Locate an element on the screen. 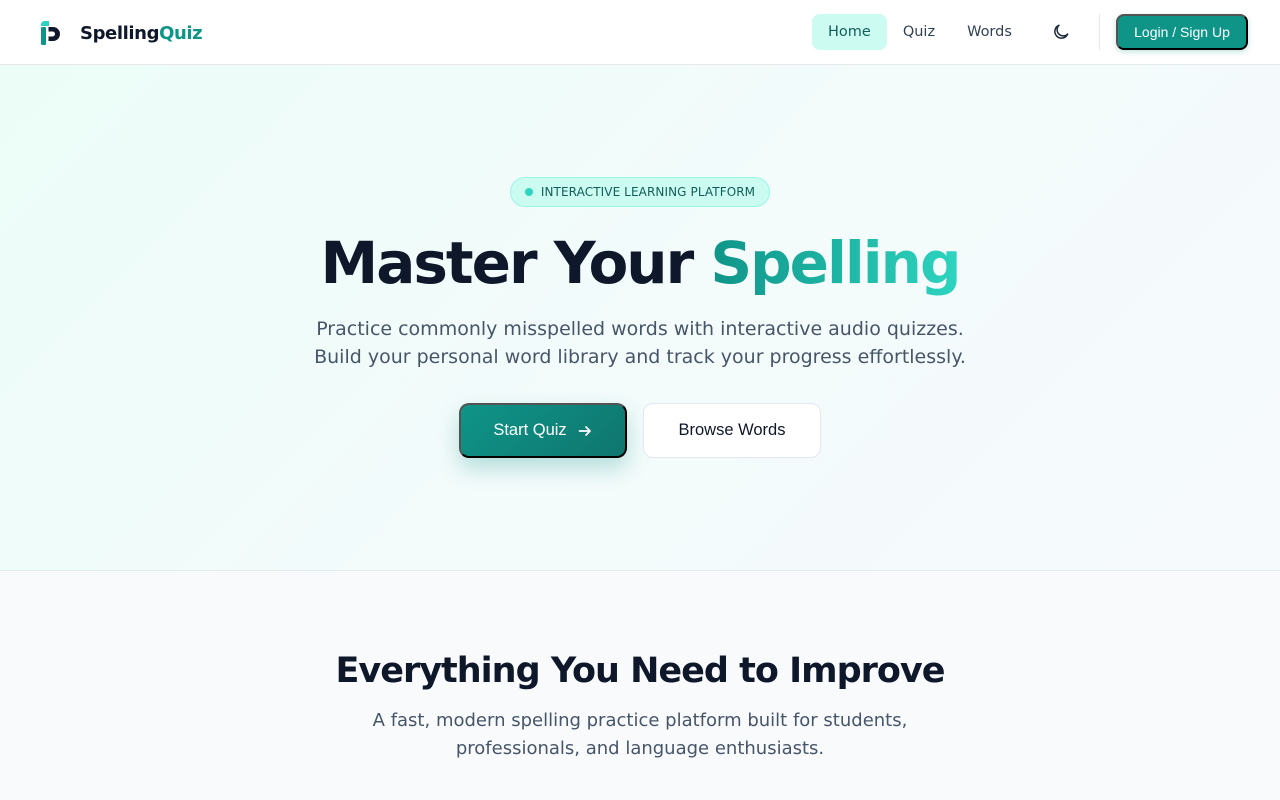 The height and width of the screenshot is (800, 1280). badge-dot-icon is located at coordinates (528, 192).